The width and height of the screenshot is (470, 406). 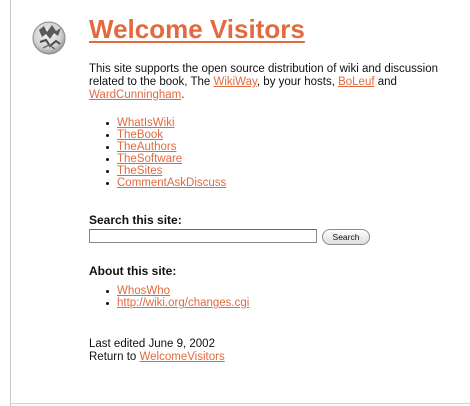 I want to click on intro-text: and, so click(x=385, y=82).